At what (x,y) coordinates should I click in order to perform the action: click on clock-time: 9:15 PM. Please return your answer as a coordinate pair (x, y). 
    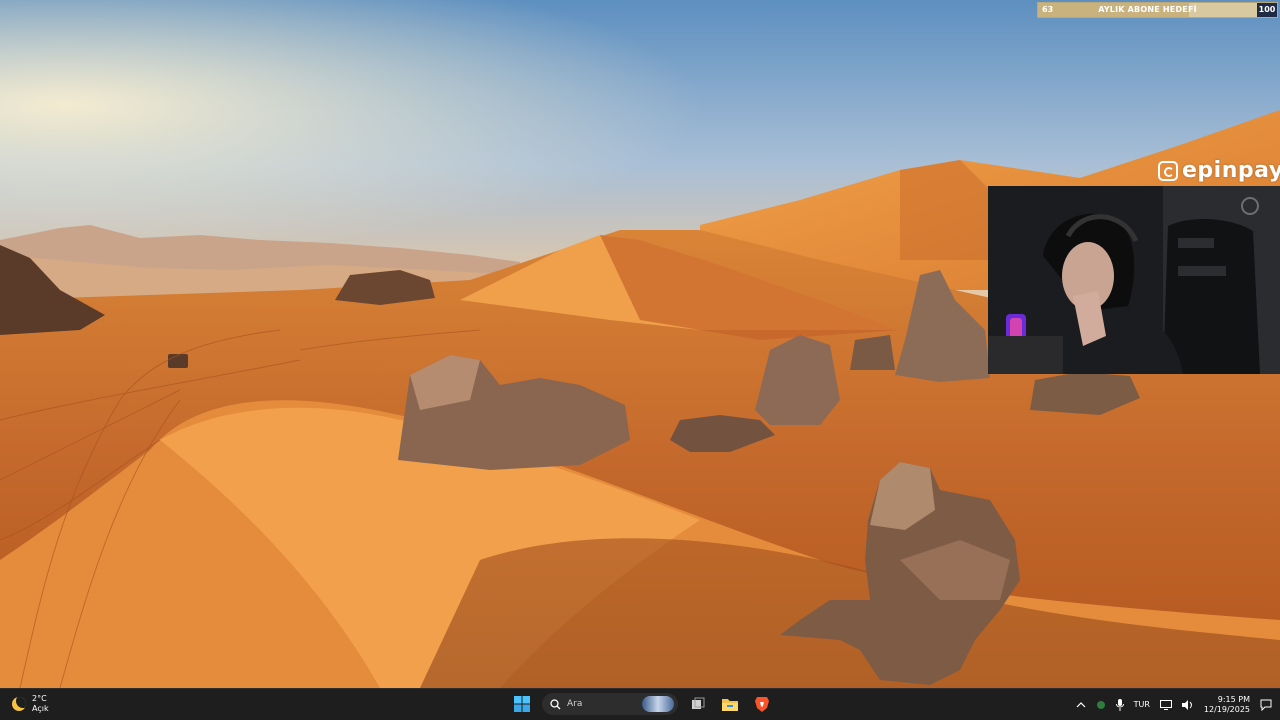
    Looking at the image, I should click on (1233, 699).